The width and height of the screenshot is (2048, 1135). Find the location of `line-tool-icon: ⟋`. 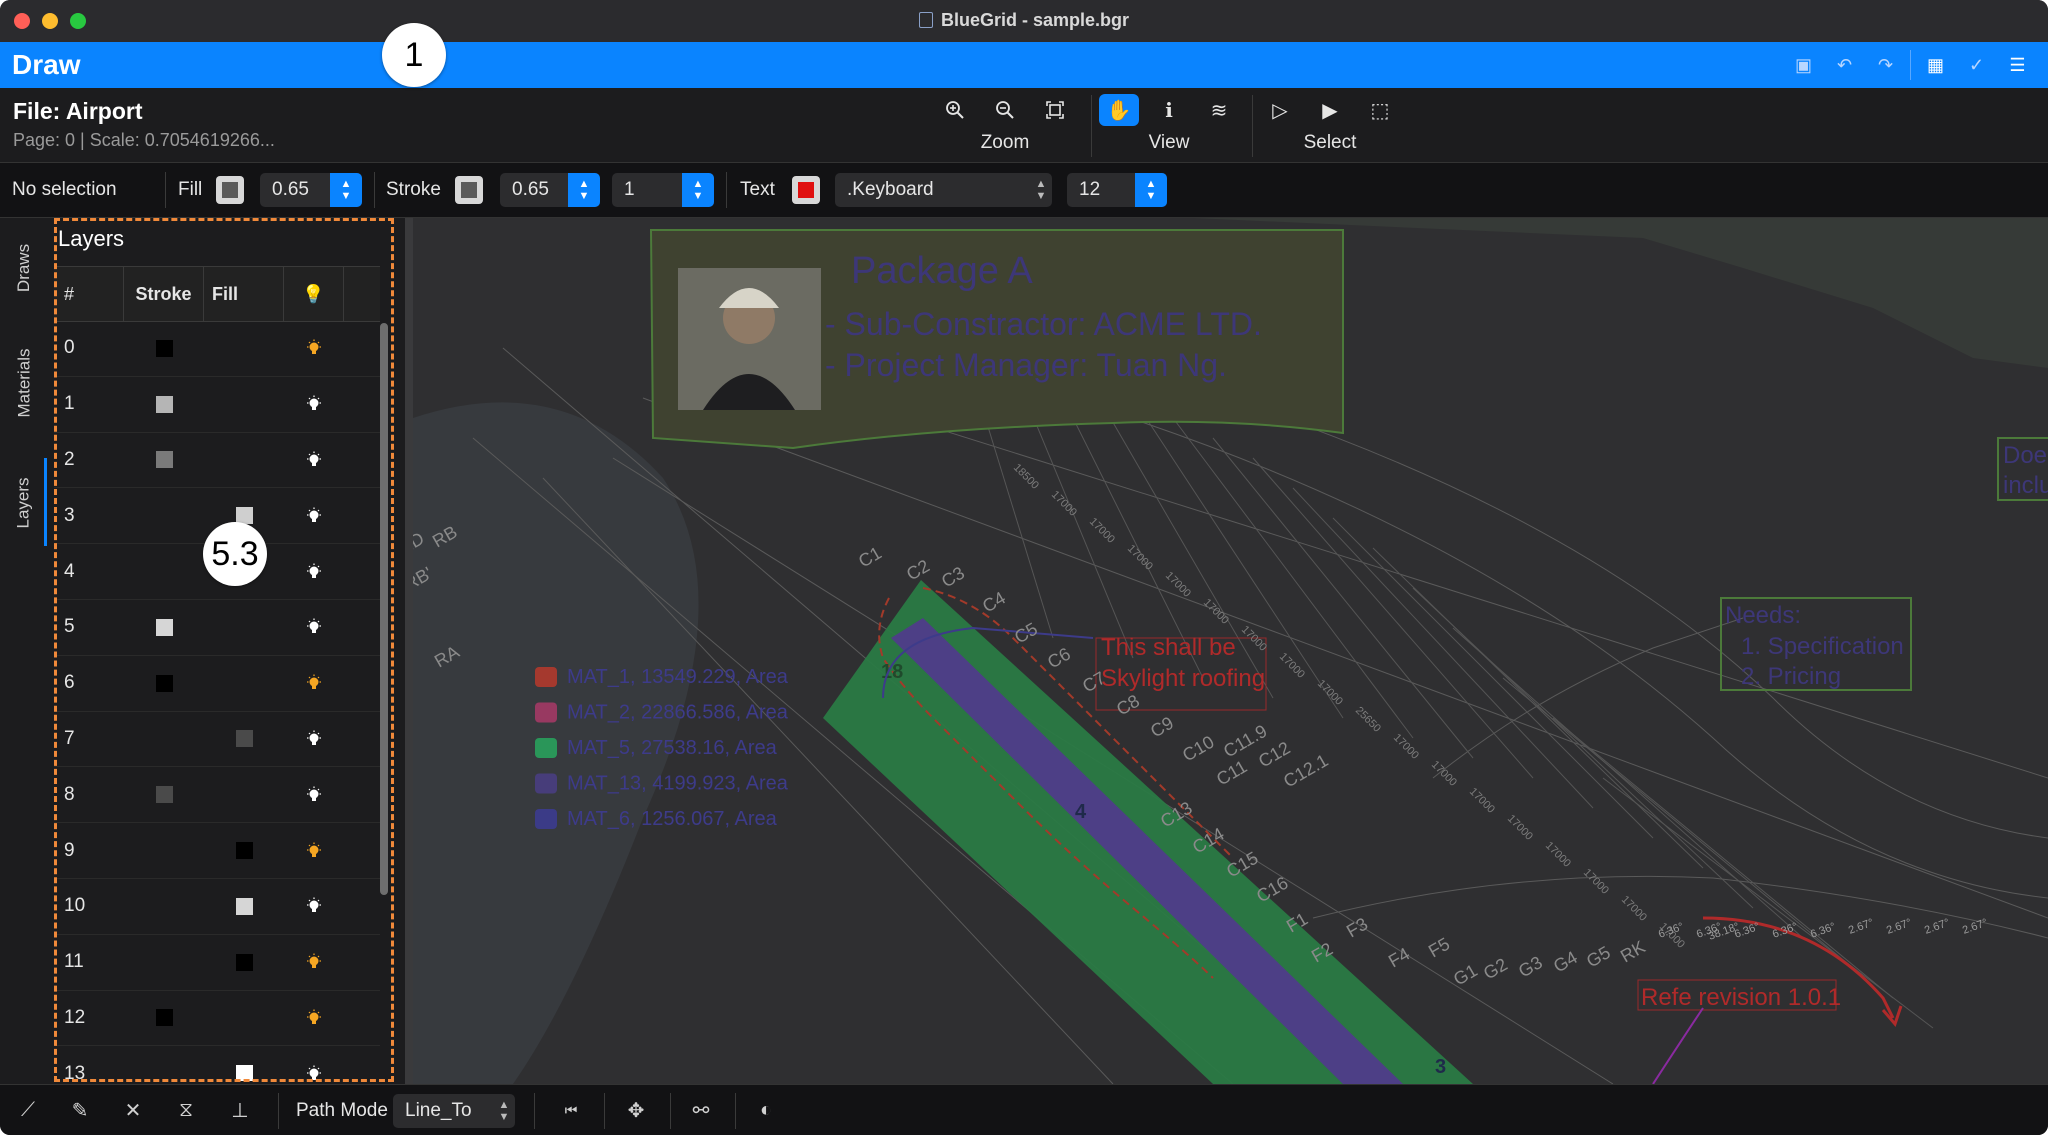

line-tool-icon: ⟋ is located at coordinates (28, 1110).